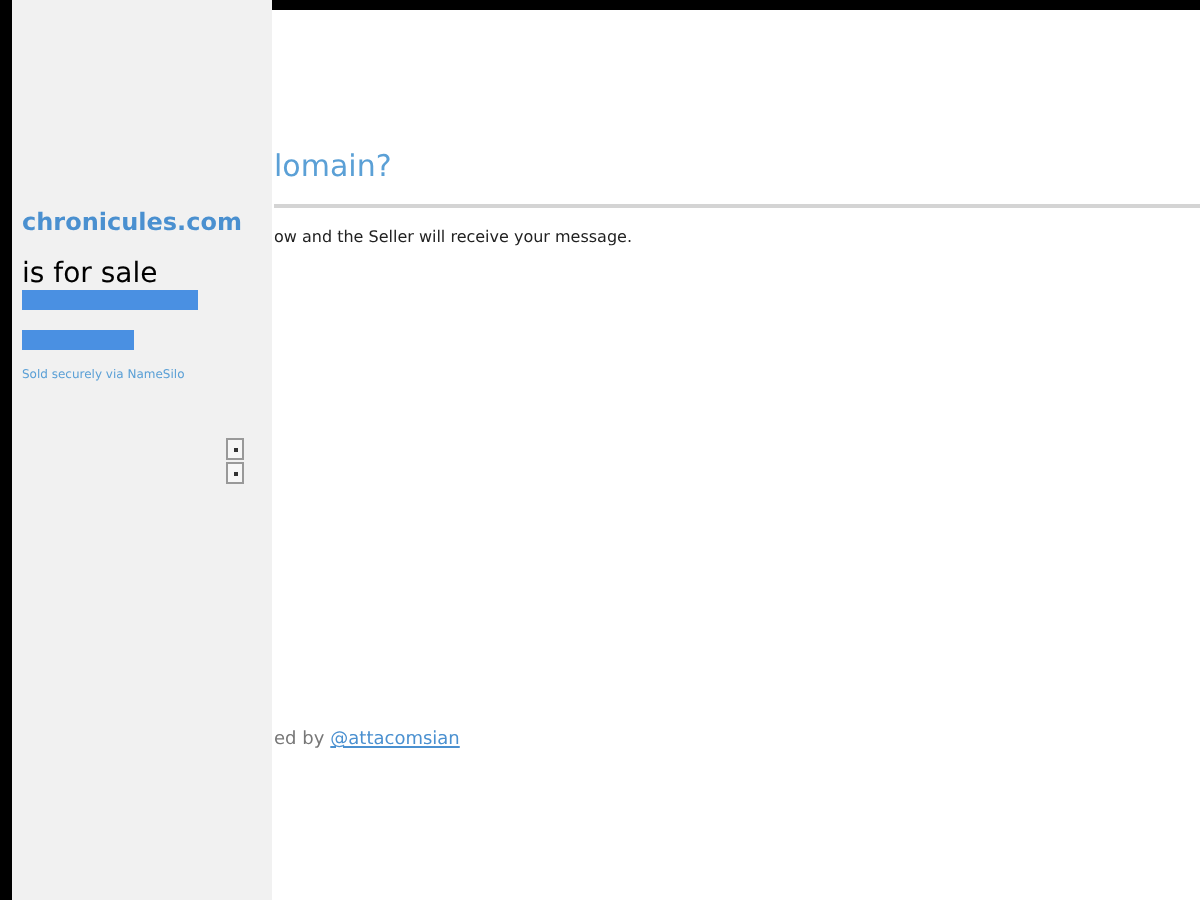 Image resolution: width=1200 pixels, height=900 pixels. Describe the element at coordinates (299, 740) in the screenshot. I see `footer-text: ed by` at that location.